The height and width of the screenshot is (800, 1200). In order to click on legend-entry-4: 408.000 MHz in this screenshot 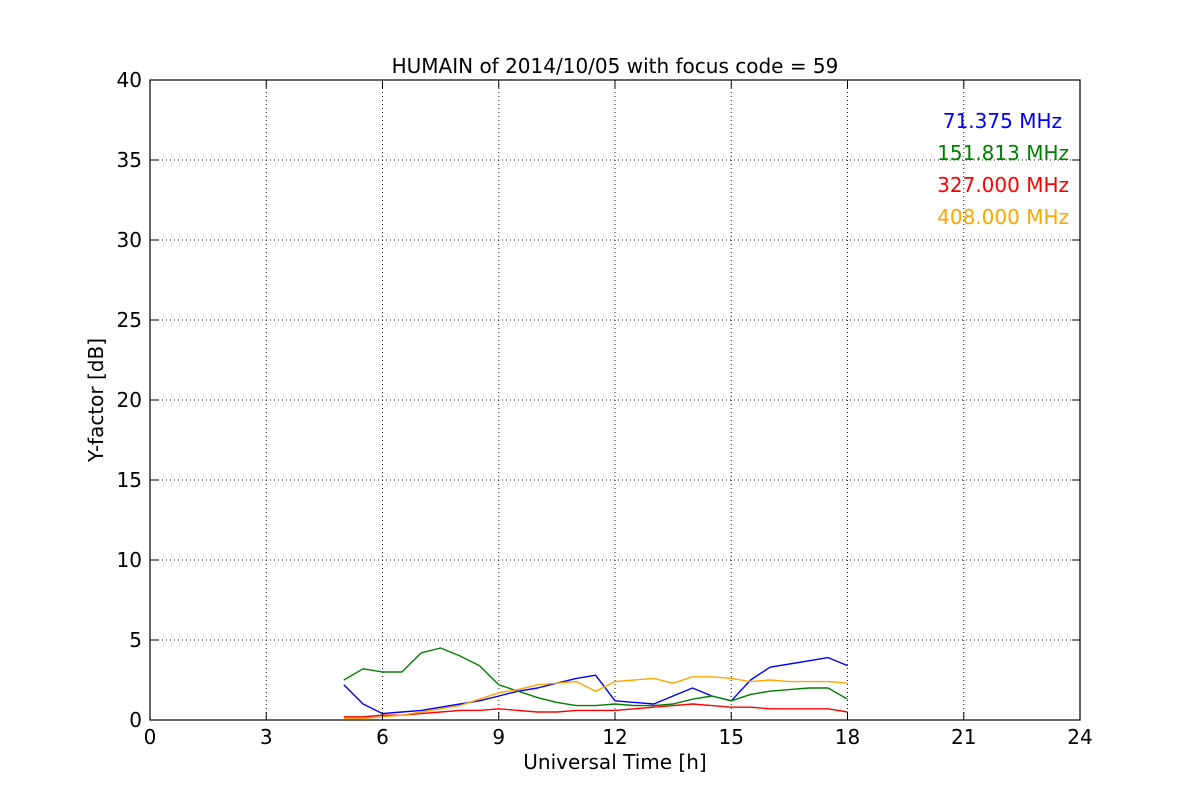, I will do `click(1003, 217)`.